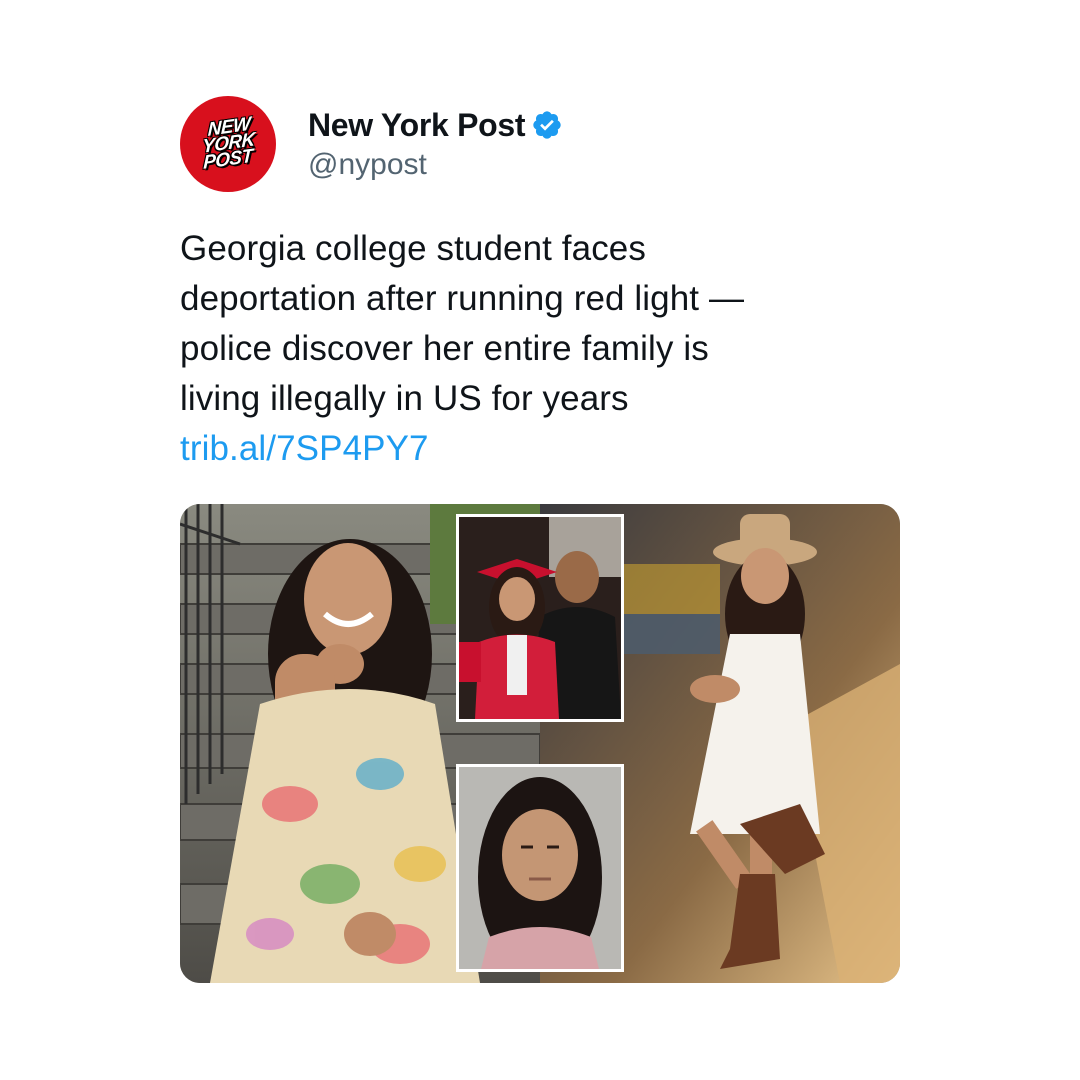 The width and height of the screenshot is (1080, 1080). I want to click on display-name: New York Post, so click(417, 125).